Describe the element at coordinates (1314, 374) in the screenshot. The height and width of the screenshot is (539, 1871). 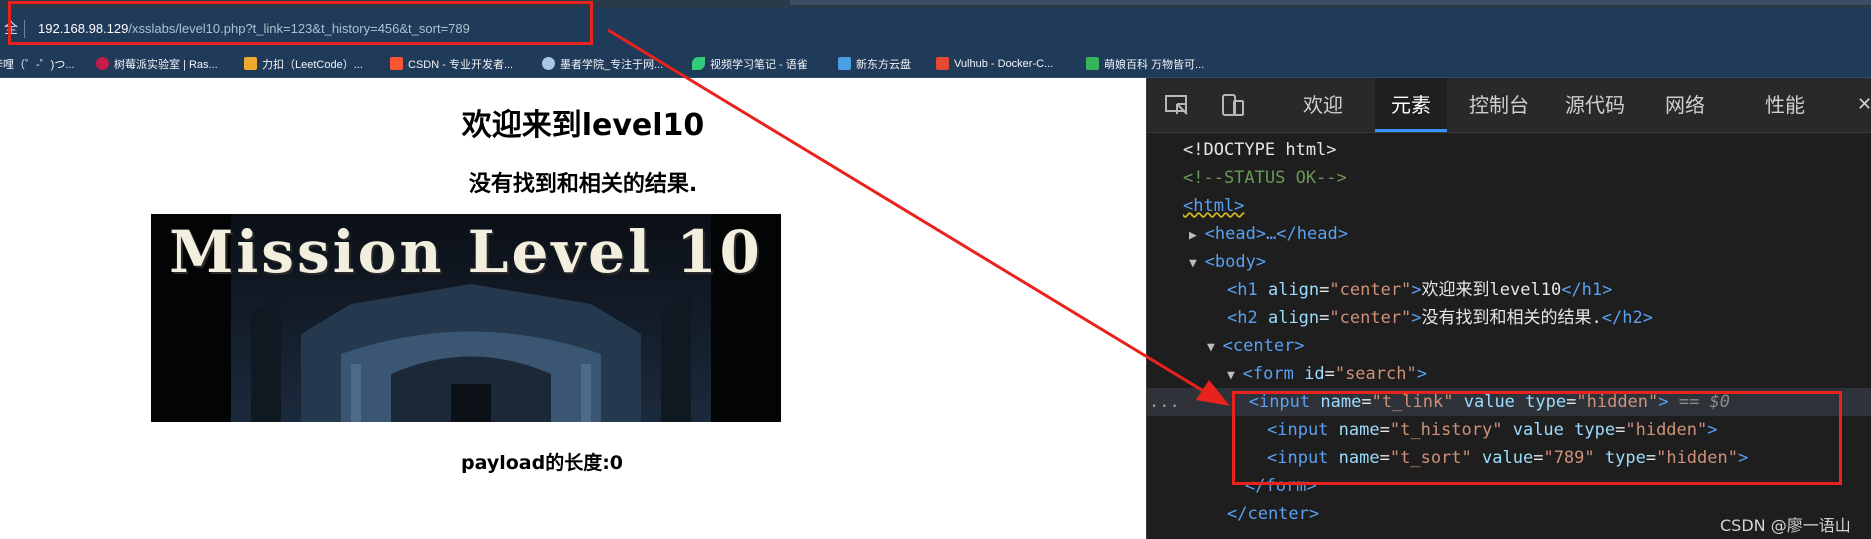
I see `form-attr: id` at that location.